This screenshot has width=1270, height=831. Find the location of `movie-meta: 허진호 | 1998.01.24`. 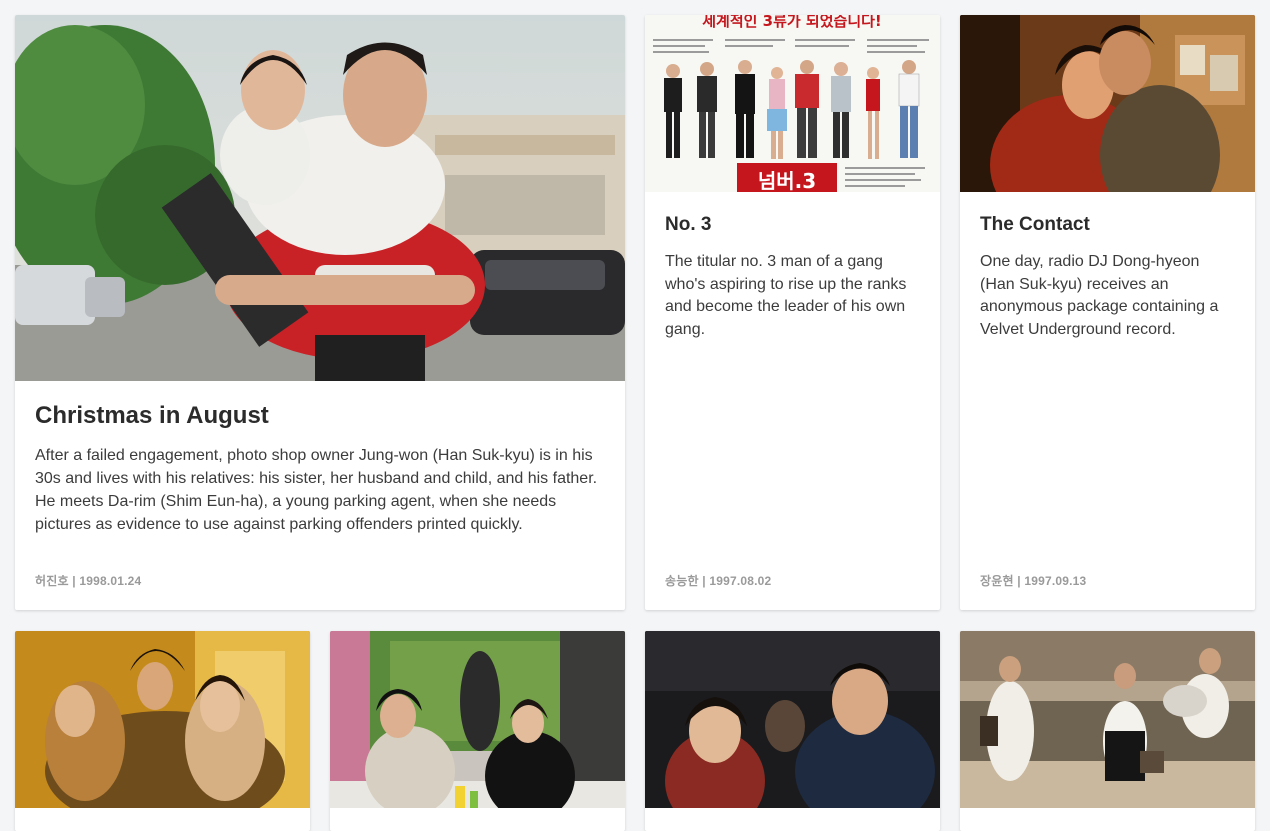

movie-meta: 허진호 | 1998.01.24 is located at coordinates (88, 581).